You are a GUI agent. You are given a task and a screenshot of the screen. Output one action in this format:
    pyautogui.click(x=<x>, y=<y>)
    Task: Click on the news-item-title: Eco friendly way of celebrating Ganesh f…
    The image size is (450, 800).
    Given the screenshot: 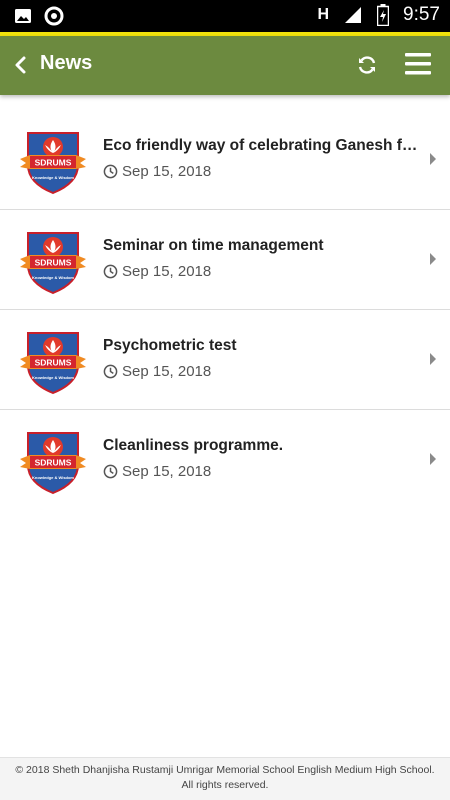 What is the action you would take?
    pyautogui.click(x=261, y=145)
    